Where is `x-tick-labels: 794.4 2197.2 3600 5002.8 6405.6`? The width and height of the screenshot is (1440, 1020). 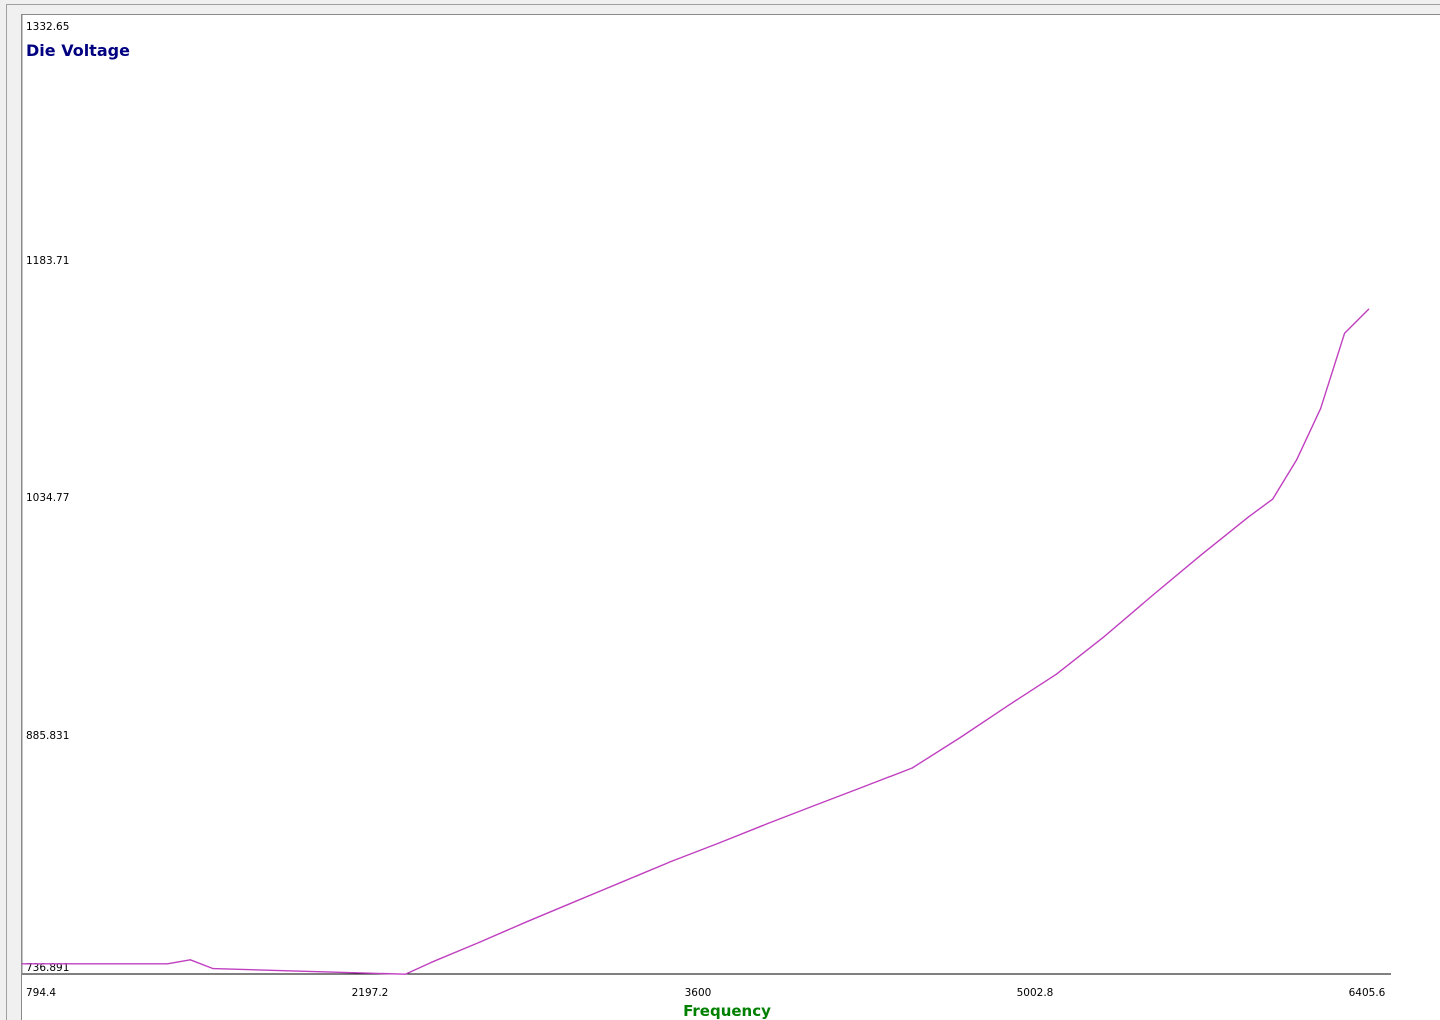
x-tick-labels: 794.4 2197.2 3600 5002.8 6405.6 is located at coordinates (706, 993).